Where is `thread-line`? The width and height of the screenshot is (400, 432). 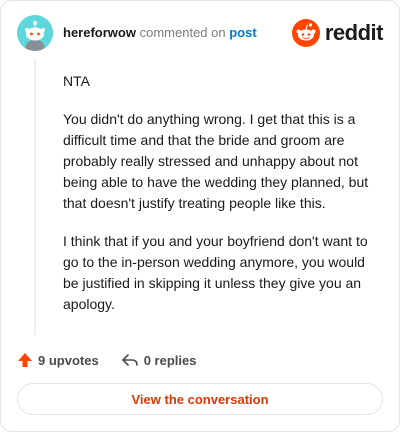
thread-line is located at coordinates (35, 197).